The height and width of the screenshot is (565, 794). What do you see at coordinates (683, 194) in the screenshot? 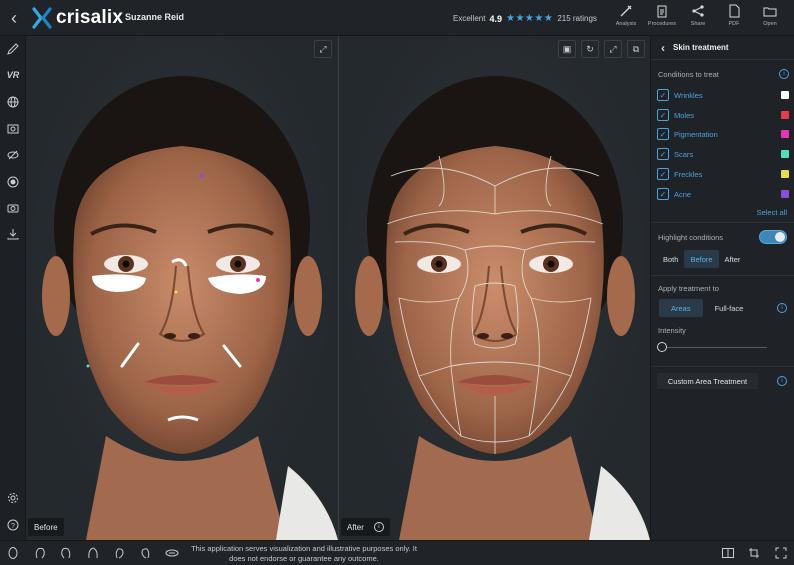
I see `condition-label: Acne` at bounding box center [683, 194].